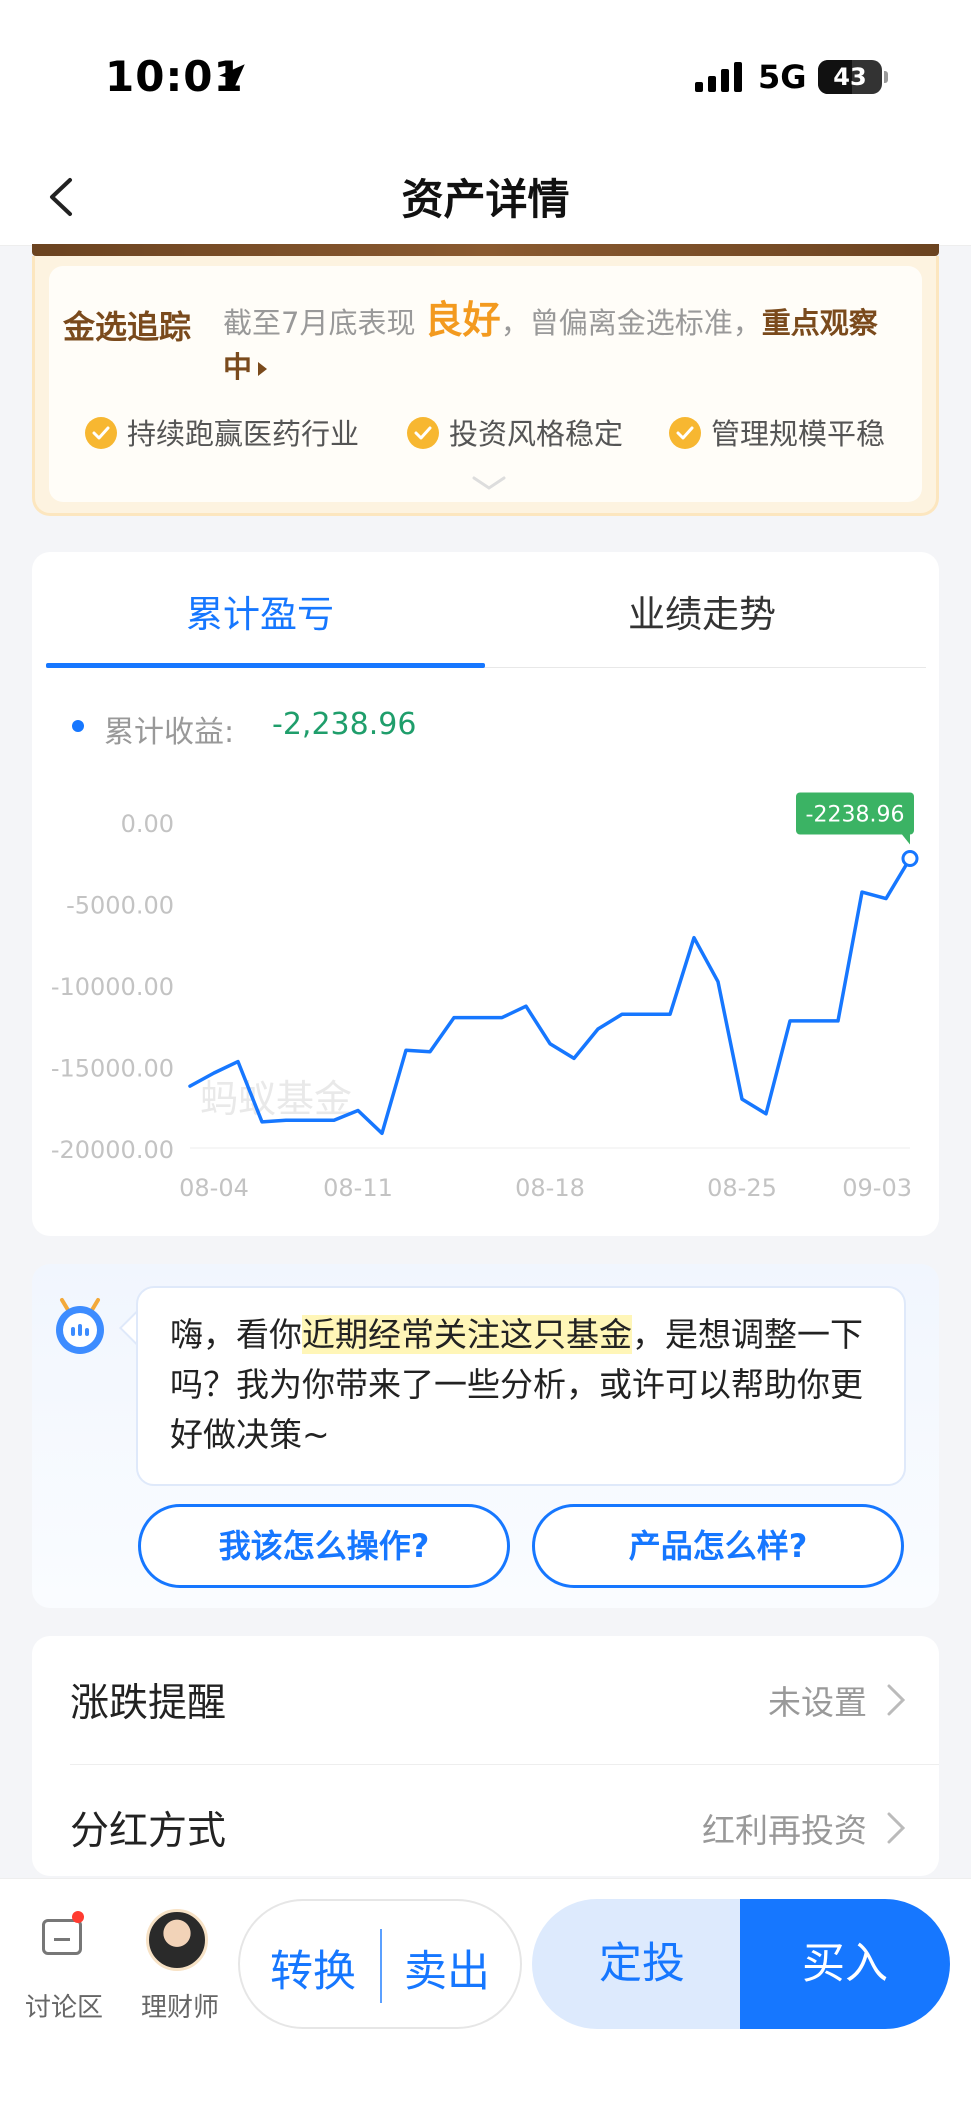 This screenshot has height=2111, width=971. What do you see at coordinates (214, 1188) in the screenshot?
I see `x-tick-label: 08-04` at bounding box center [214, 1188].